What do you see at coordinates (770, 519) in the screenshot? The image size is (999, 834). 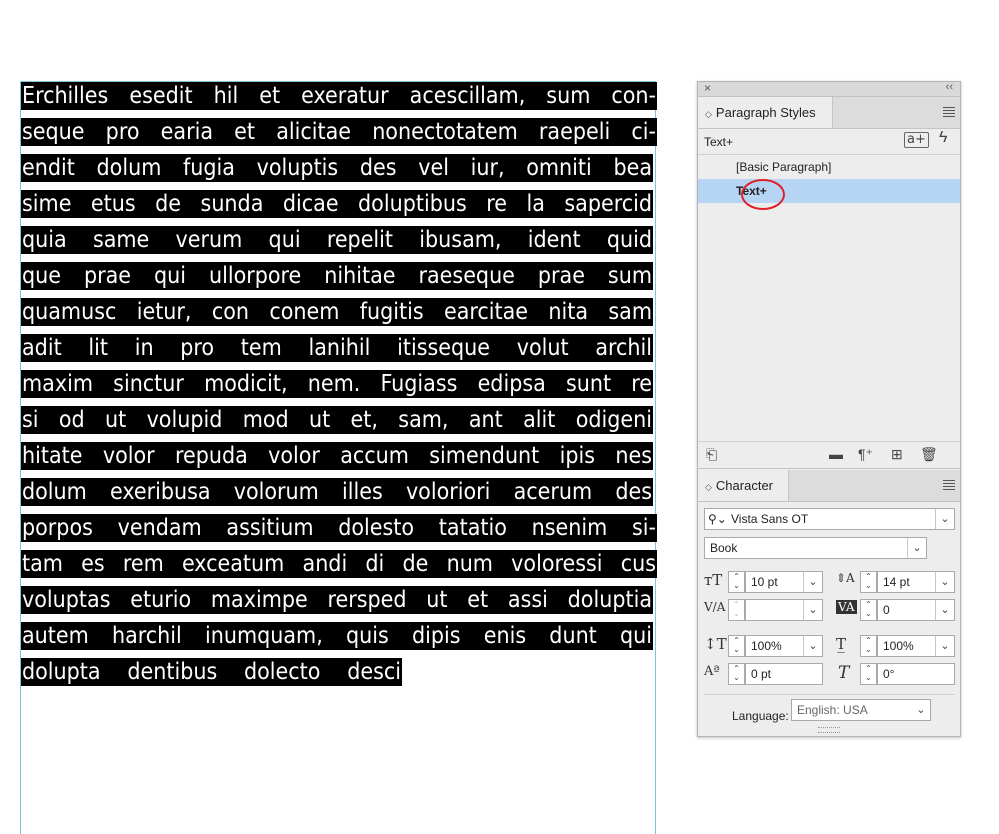 I see `font-family-value: Vista Sans OT` at bounding box center [770, 519].